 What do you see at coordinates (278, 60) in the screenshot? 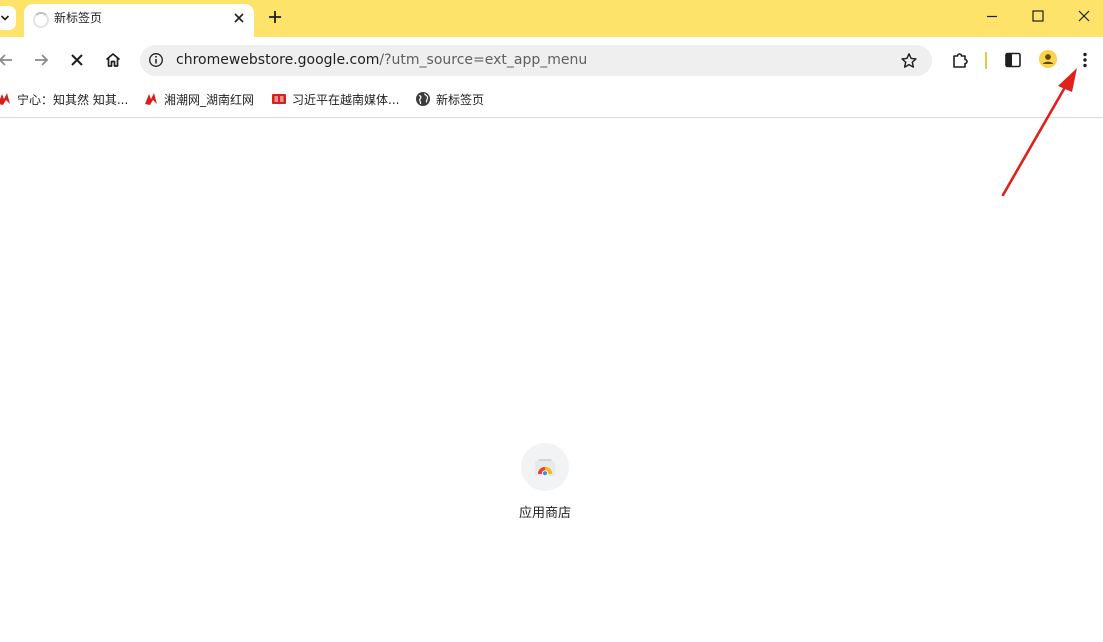
I see `url-host: chromewebstore.google.com` at bounding box center [278, 60].